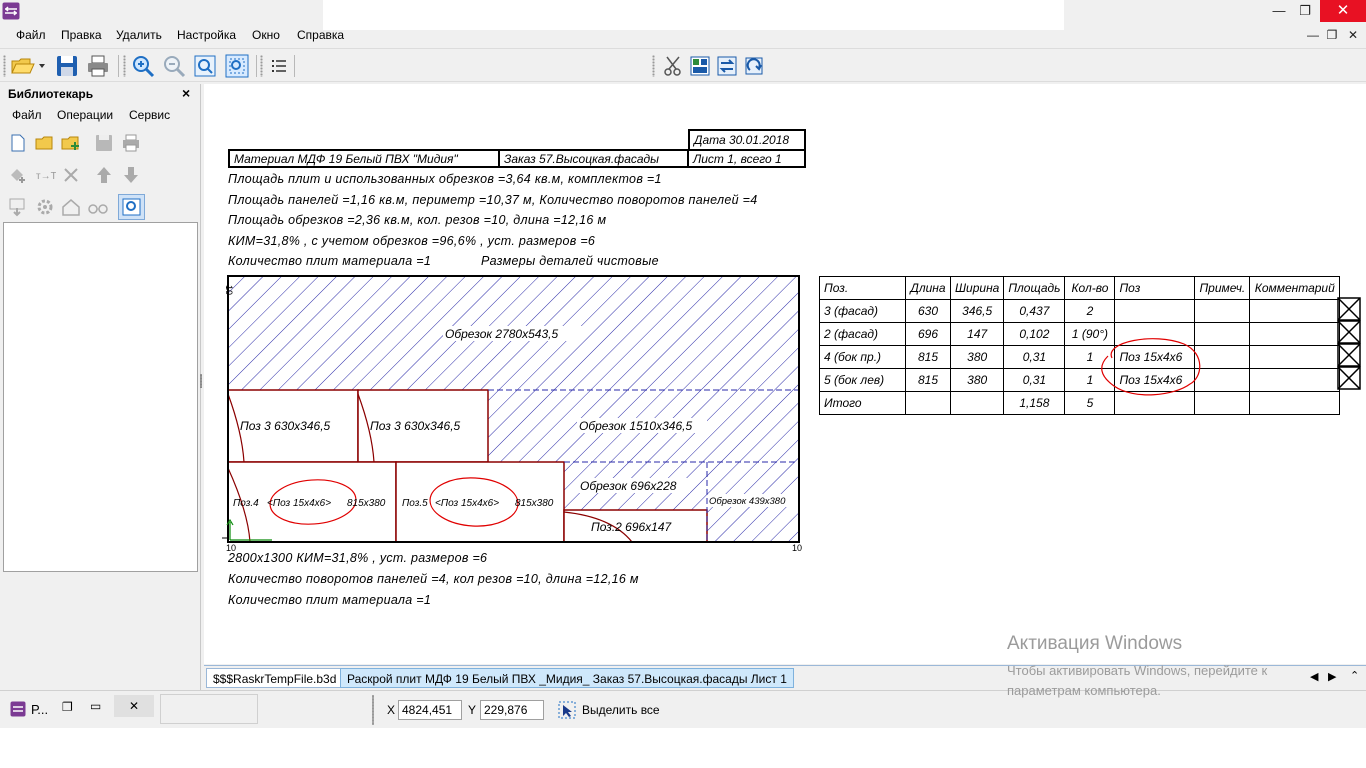 The height and width of the screenshot is (768, 1366). I want to click on lib-new-button, so click(18, 143).